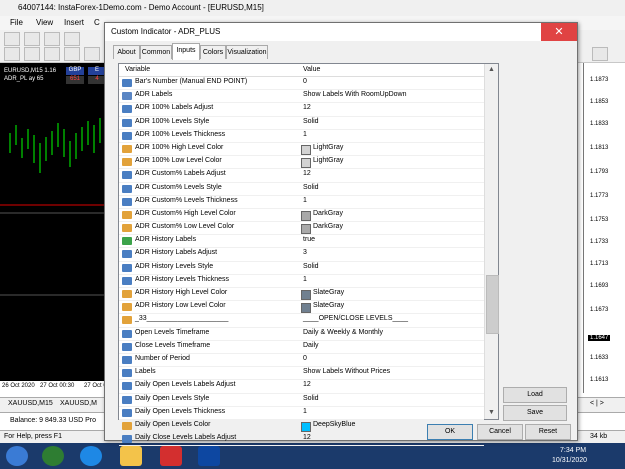  I want to click on menu-view: View, so click(44, 22).